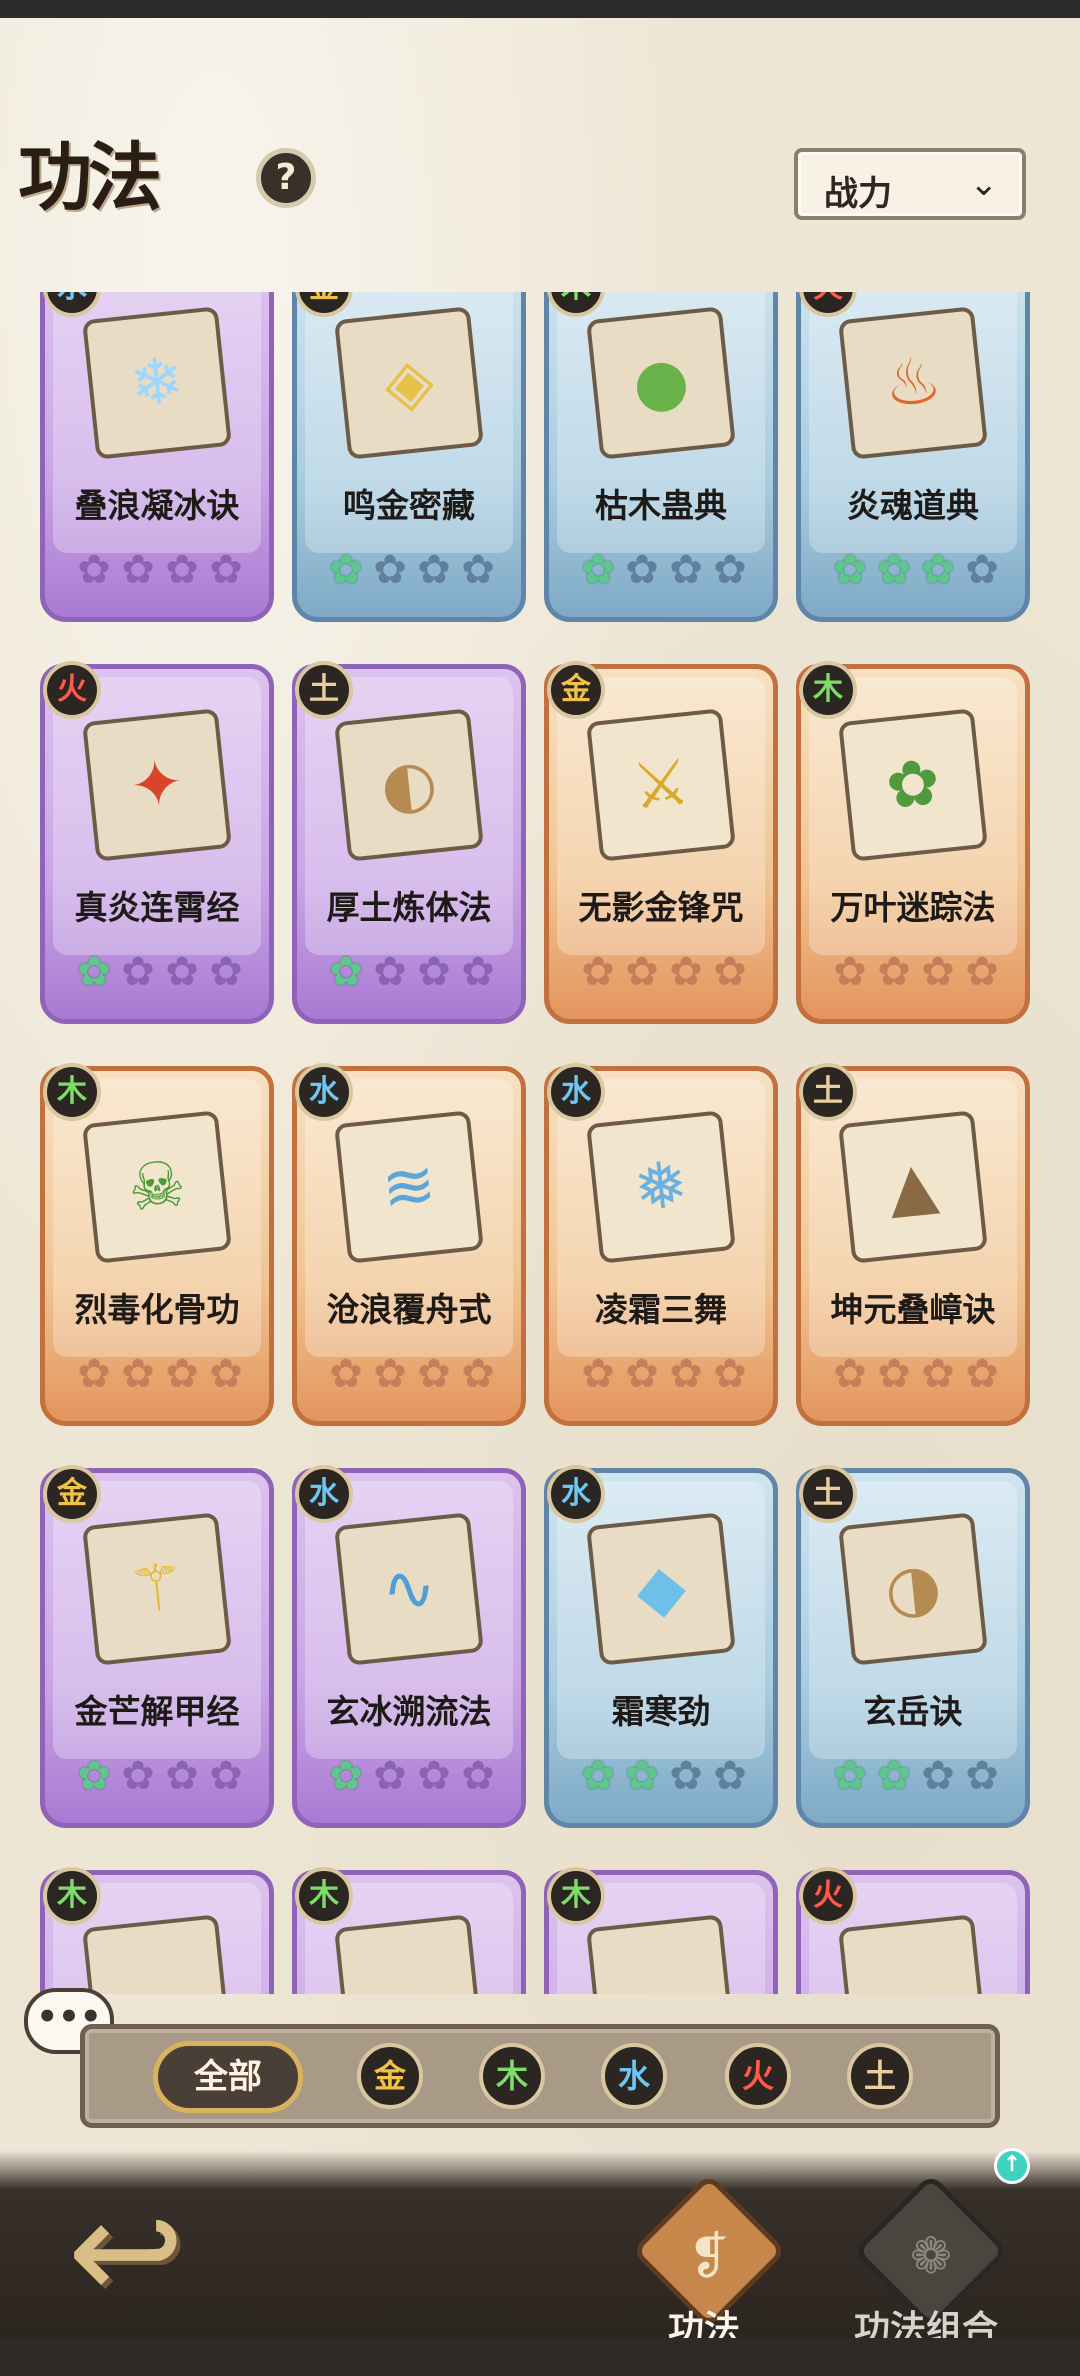  I want to click on sort-dropdown: 战力 ⌄, so click(910, 184).